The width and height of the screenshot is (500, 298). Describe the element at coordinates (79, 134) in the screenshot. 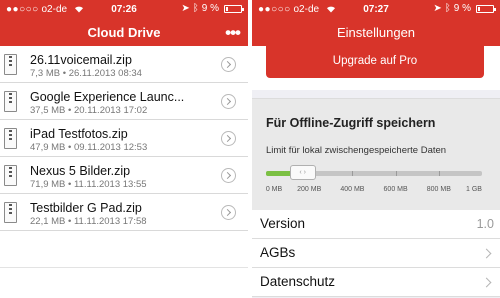

I see `file-name: iPad Testfotos.zip` at that location.